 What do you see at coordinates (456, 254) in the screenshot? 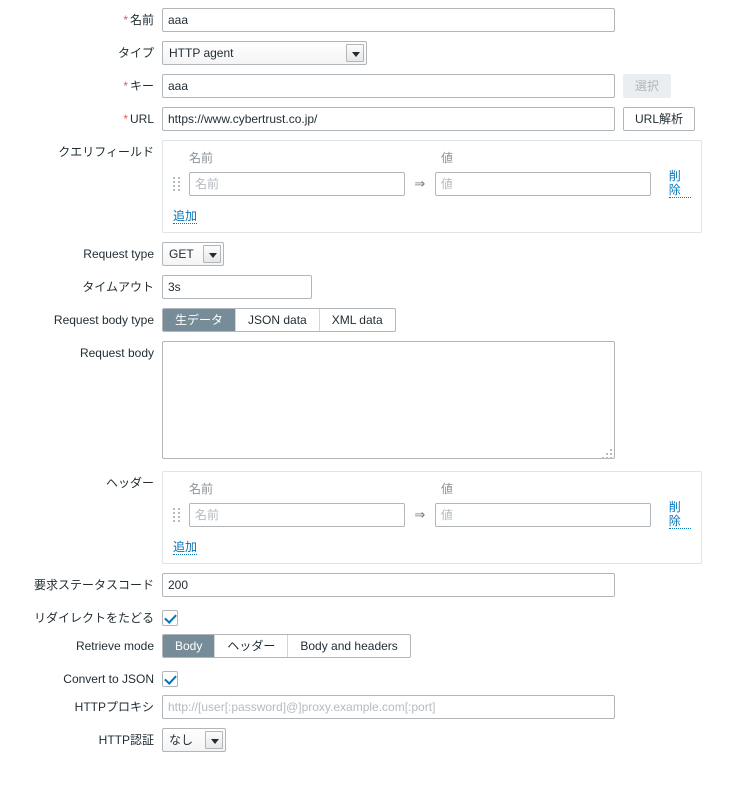
I see `field-request-type: GET` at bounding box center [456, 254].